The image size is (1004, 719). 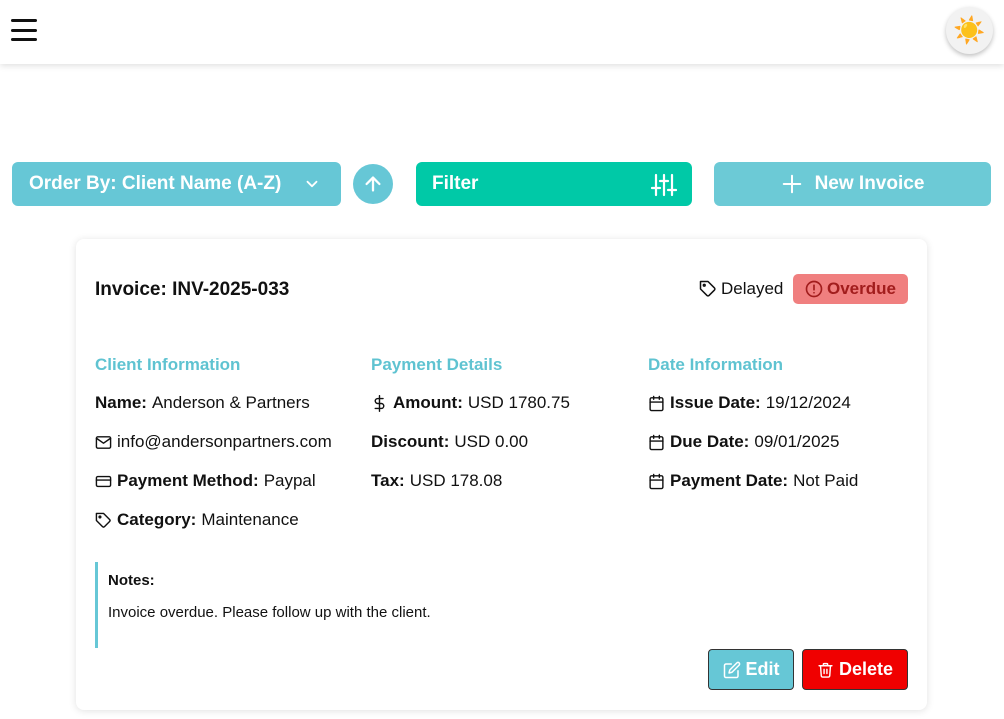 I want to click on alert-circle-icon, so click(x=814, y=289).